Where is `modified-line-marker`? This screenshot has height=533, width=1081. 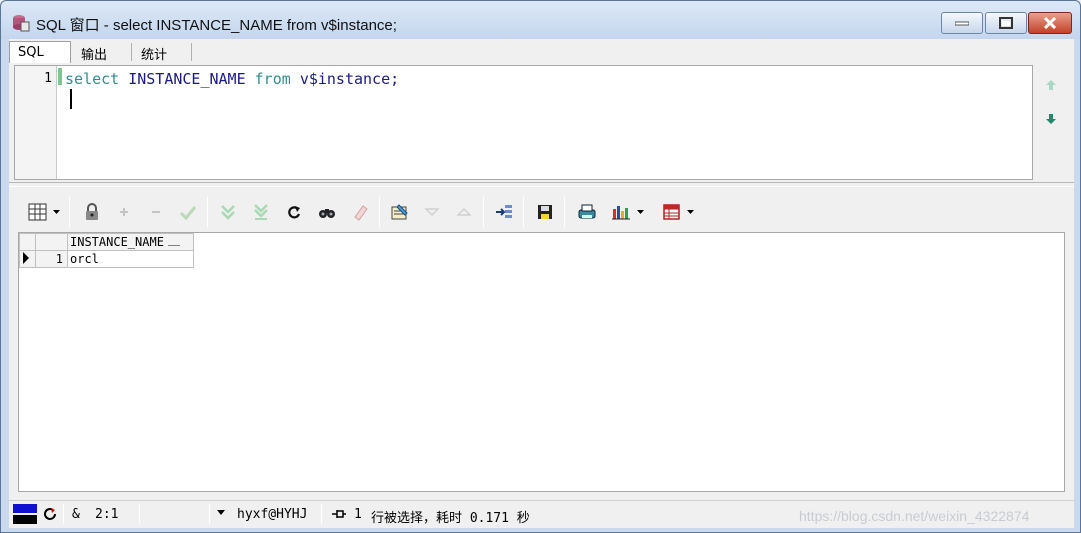 modified-line-marker is located at coordinates (60, 76).